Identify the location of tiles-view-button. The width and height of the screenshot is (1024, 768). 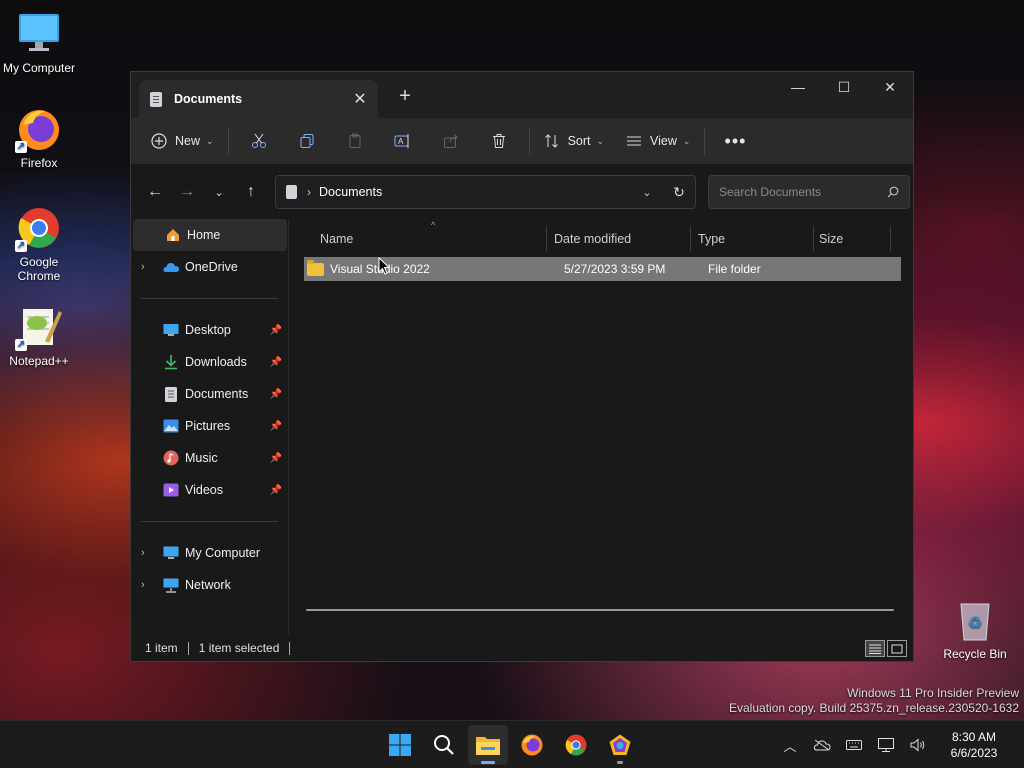
(897, 648).